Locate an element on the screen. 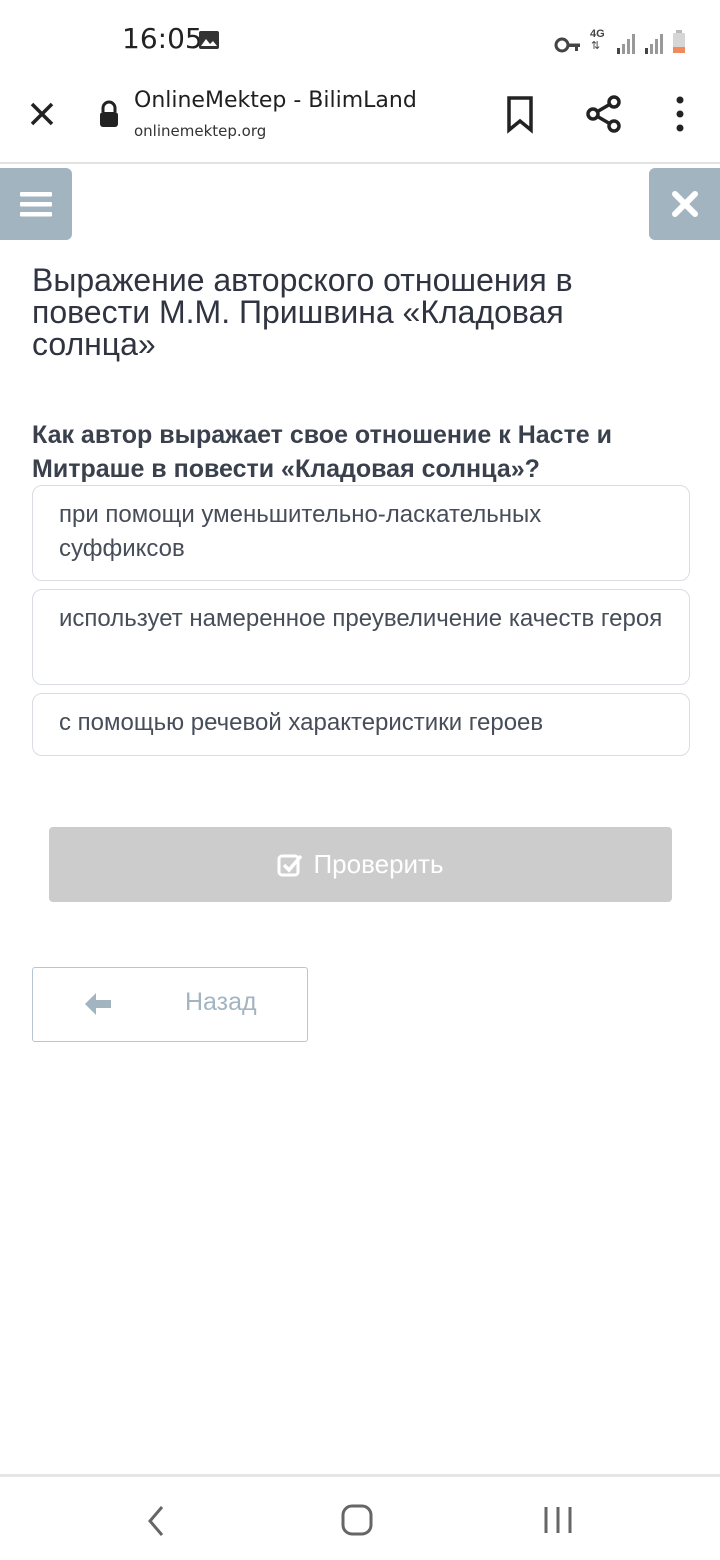 The height and width of the screenshot is (1560, 720). page-title: OnlineMektep - BilimLand is located at coordinates (275, 100).